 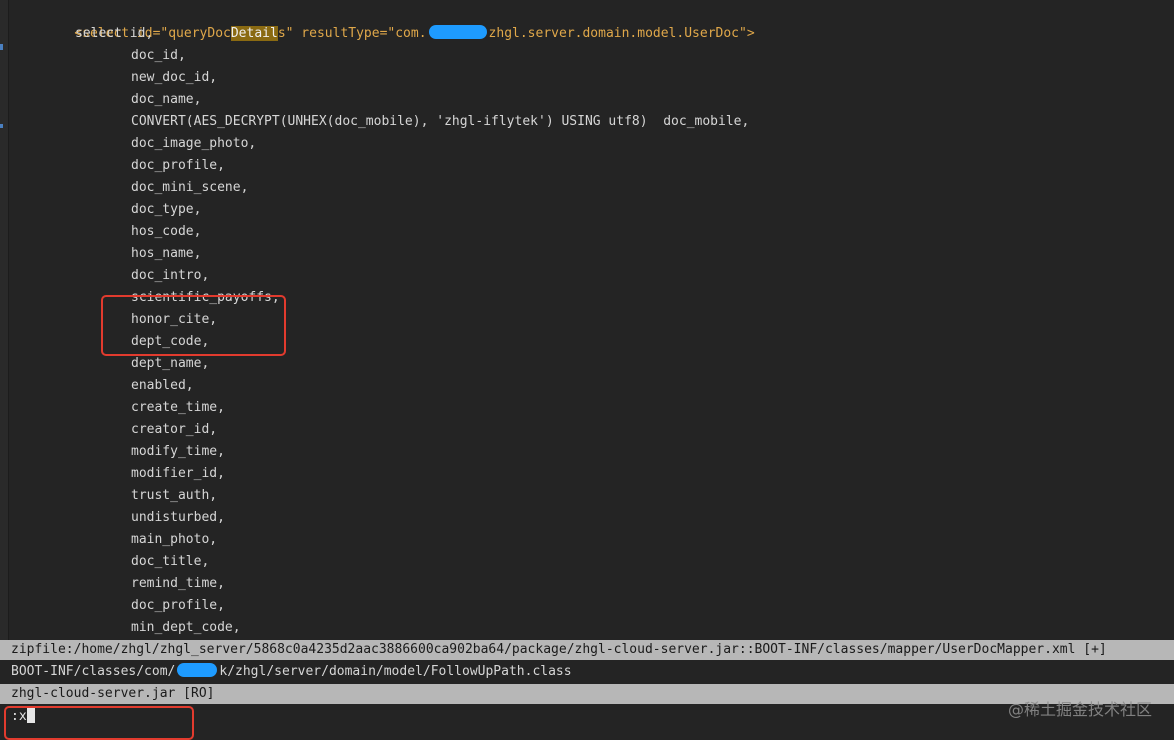 I want to click on sql-column: modify_time,, so click(x=178, y=451).